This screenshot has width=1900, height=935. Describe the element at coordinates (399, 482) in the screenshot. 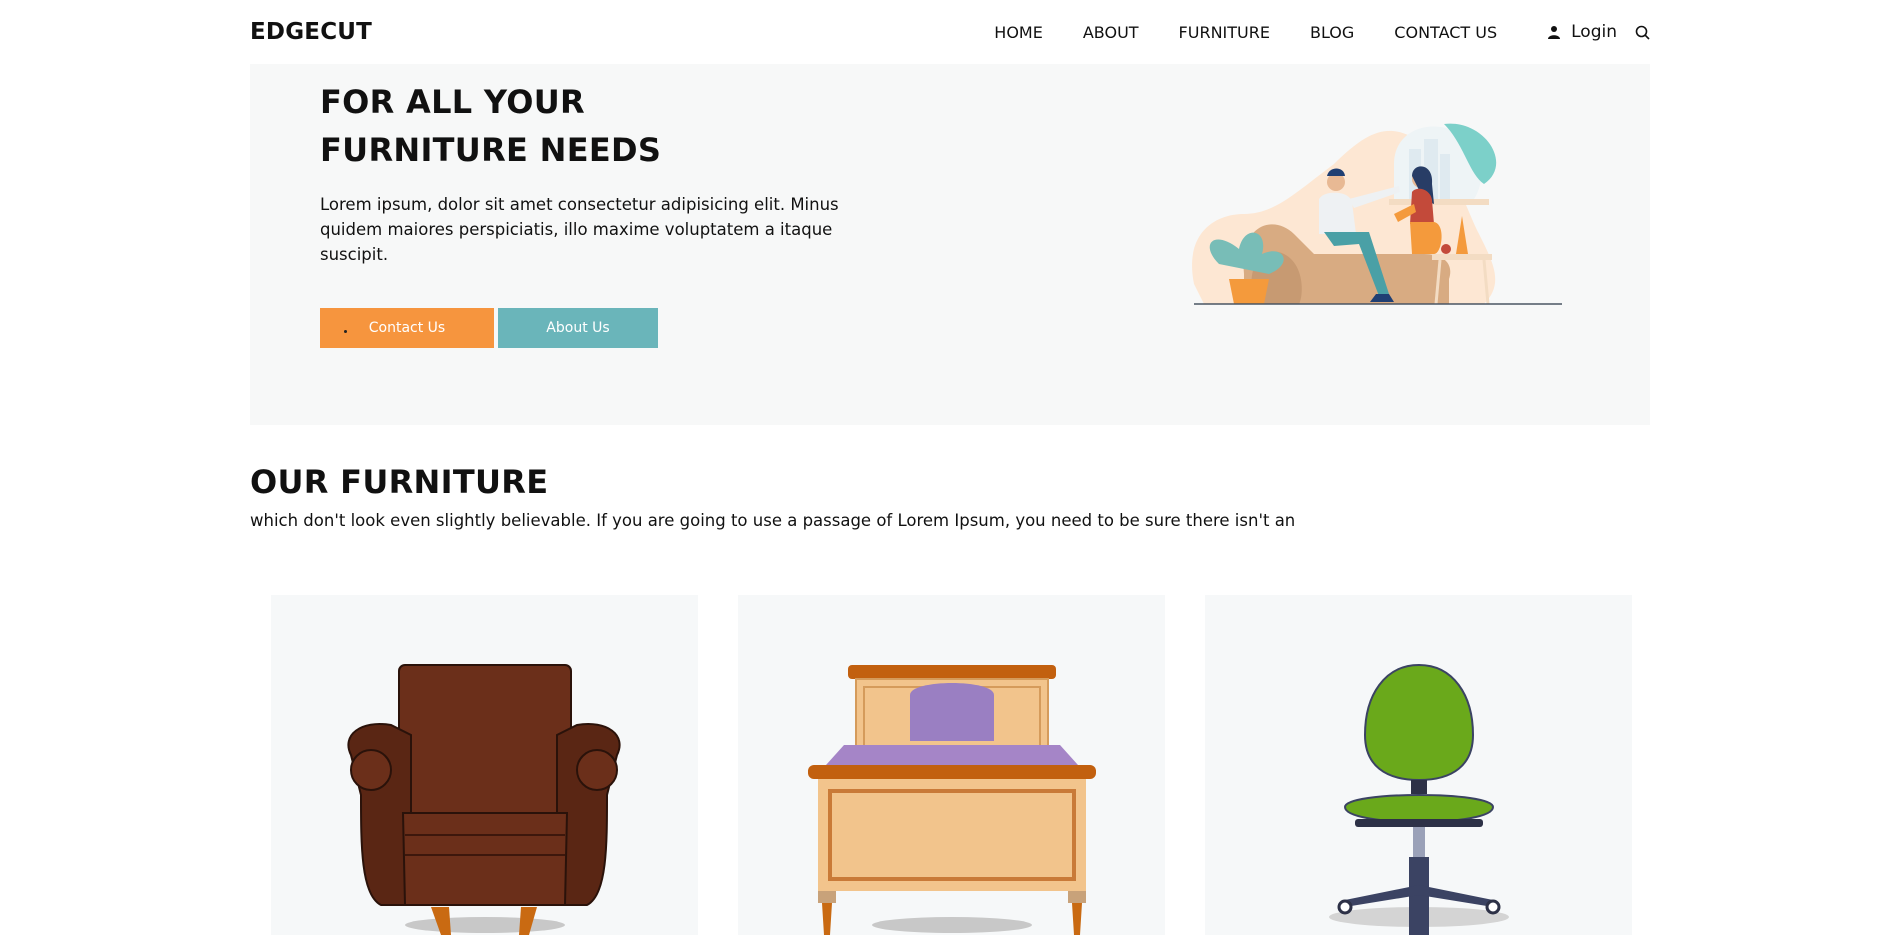

I see `section-title: OUR FURNITURE` at that location.